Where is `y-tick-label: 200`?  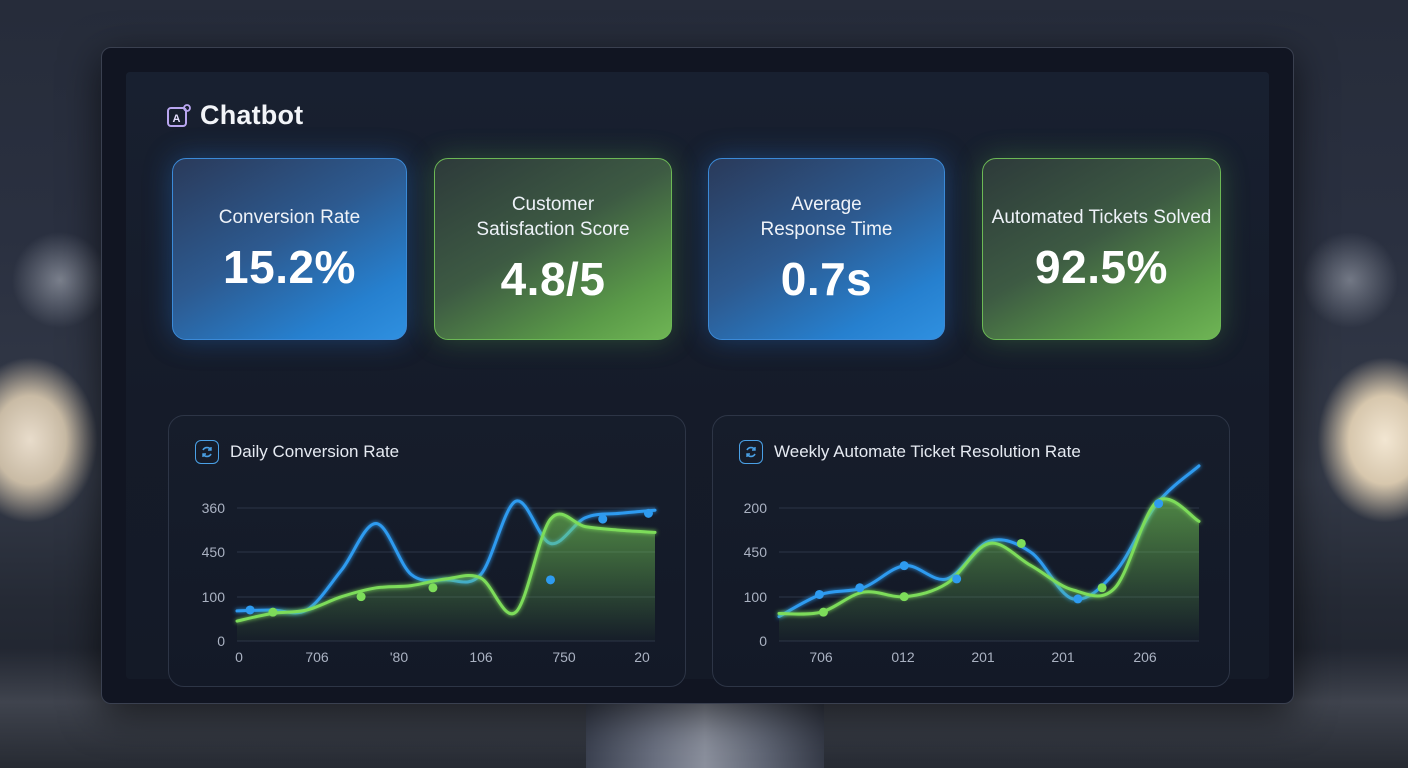 y-tick-label: 200 is located at coordinates (756, 508).